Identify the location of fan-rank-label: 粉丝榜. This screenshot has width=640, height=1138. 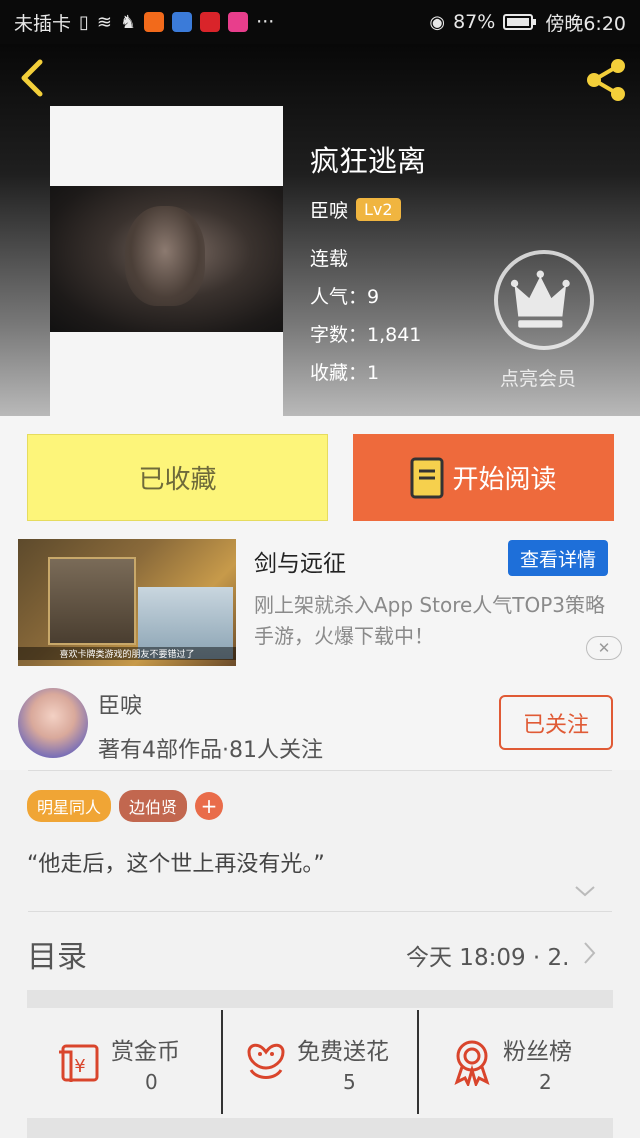
(537, 1052).